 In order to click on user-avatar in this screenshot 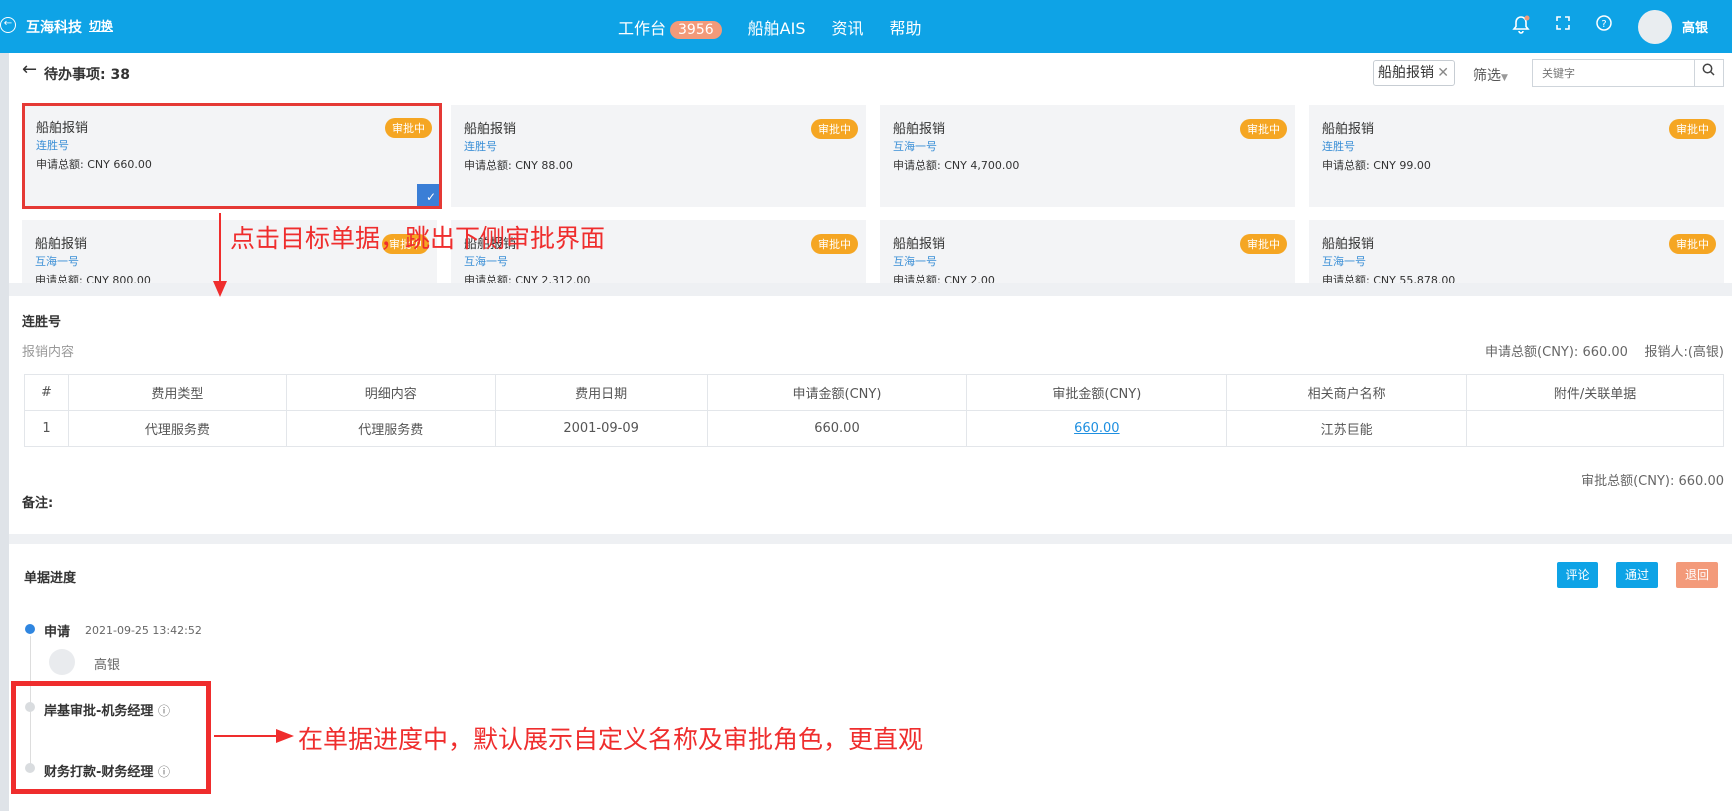, I will do `click(1655, 27)`.